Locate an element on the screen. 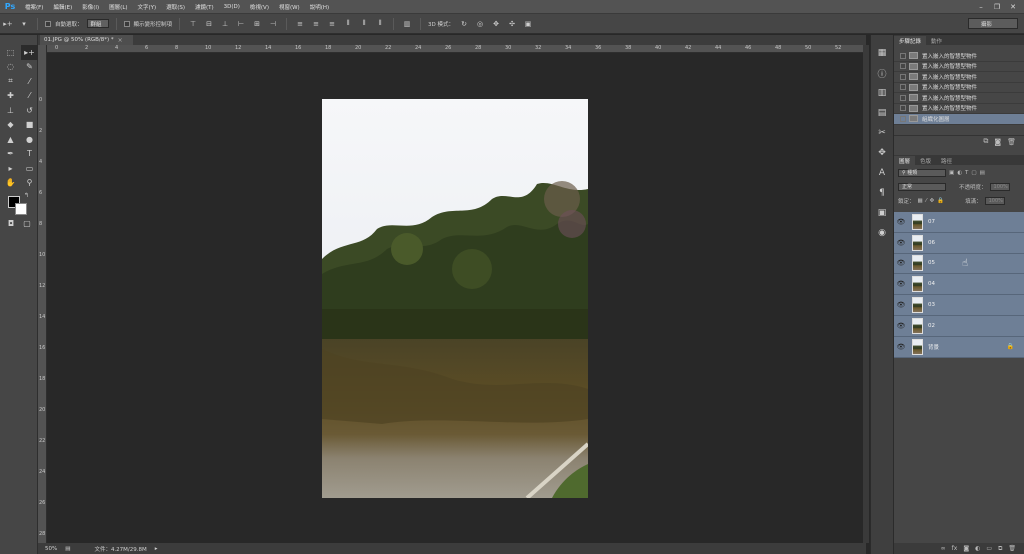 Image resolution: width=1024 pixels, height=554 pixels. history-brush-icon: ↺ is located at coordinates (29, 110).